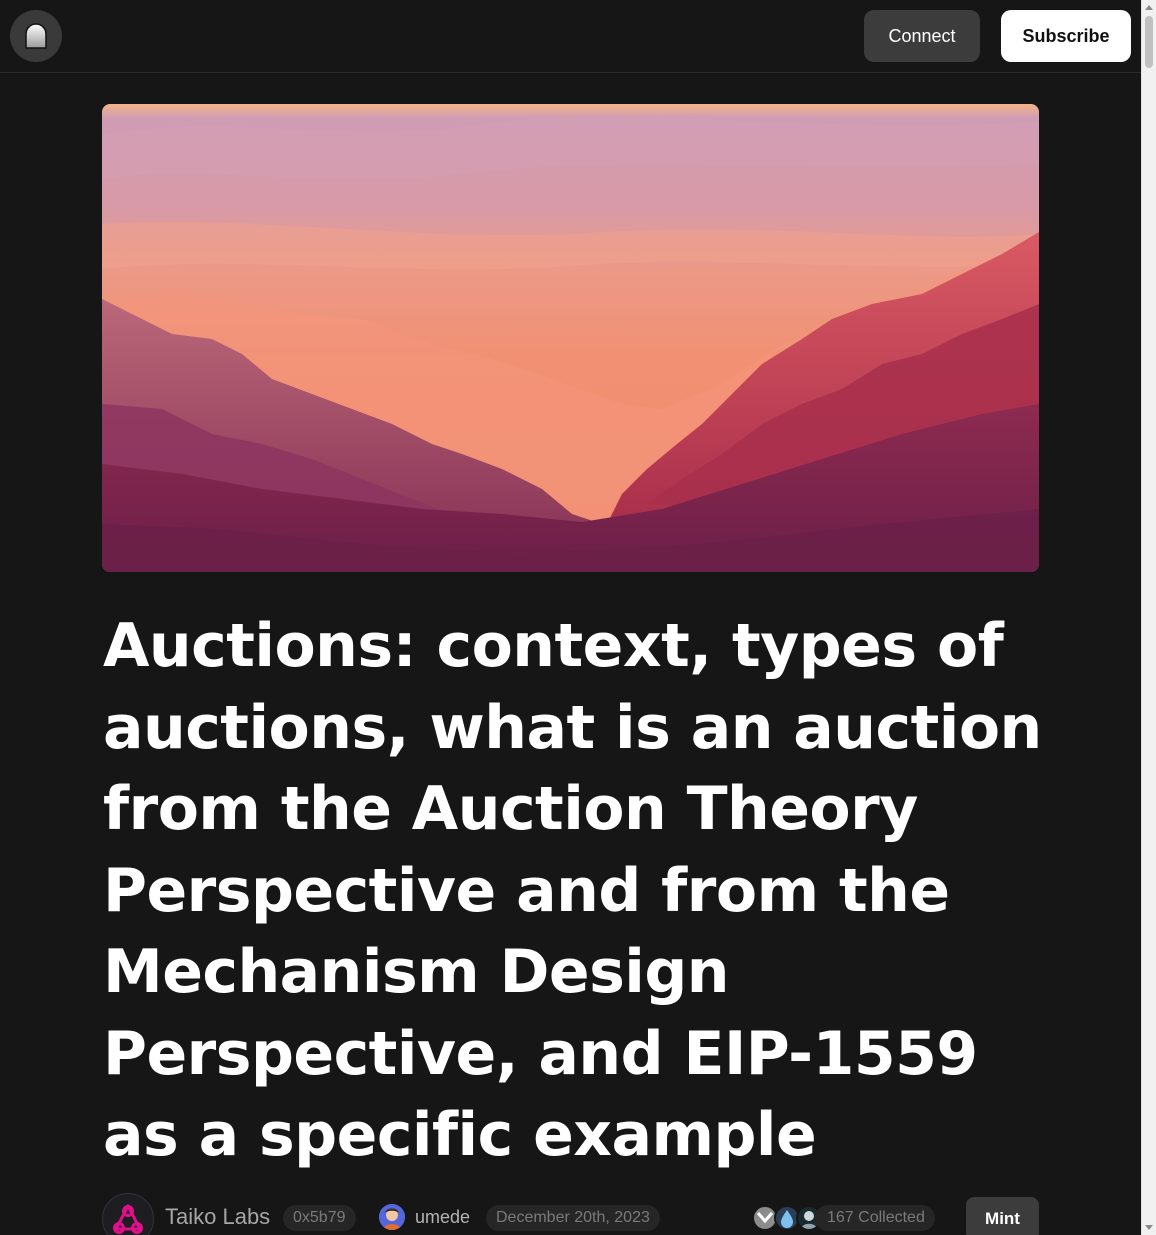  Describe the element at coordinates (570, 36) in the screenshot. I see `top-navigation-bar: Connect Subscribe` at that location.